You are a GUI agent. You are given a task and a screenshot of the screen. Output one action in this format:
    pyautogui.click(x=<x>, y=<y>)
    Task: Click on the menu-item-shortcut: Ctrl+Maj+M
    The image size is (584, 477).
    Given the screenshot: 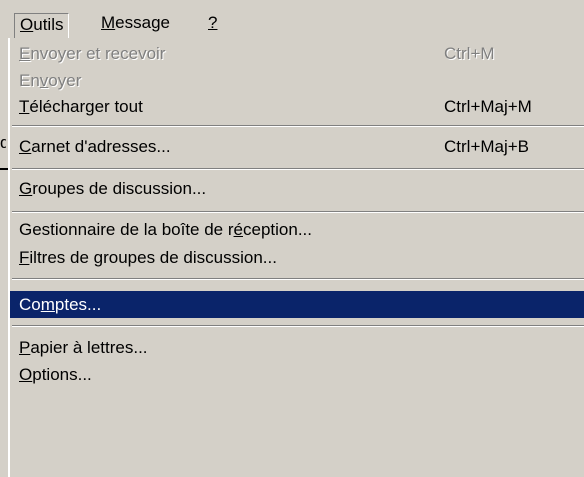 What is the action you would take?
    pyautogui.click(x=488, y=106)
    